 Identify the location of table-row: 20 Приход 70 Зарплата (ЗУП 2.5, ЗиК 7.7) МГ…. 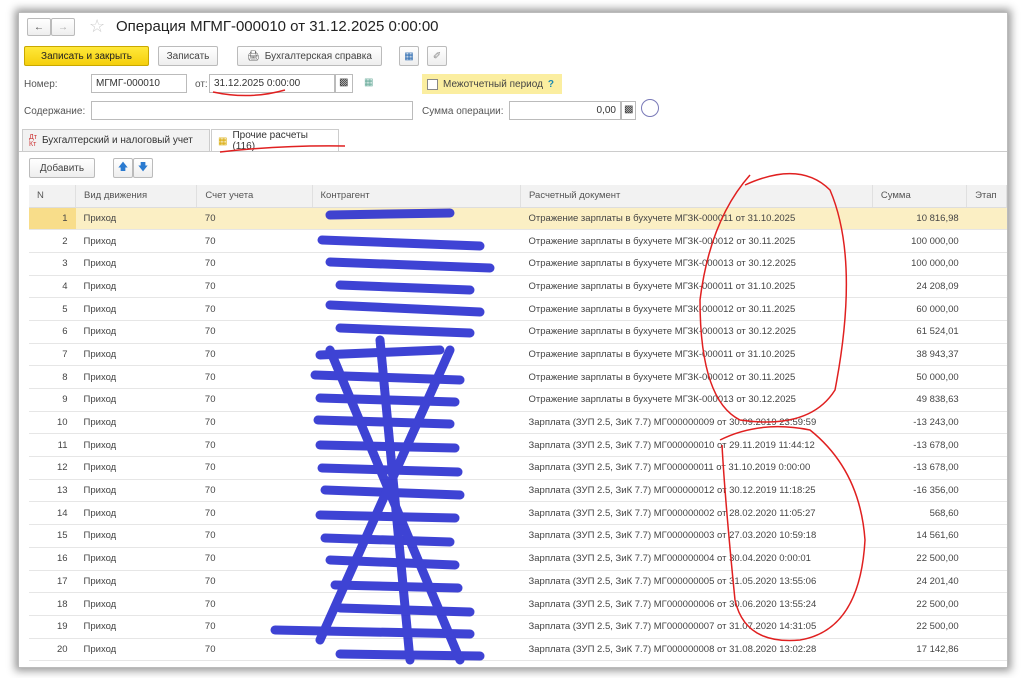
(518, 650).